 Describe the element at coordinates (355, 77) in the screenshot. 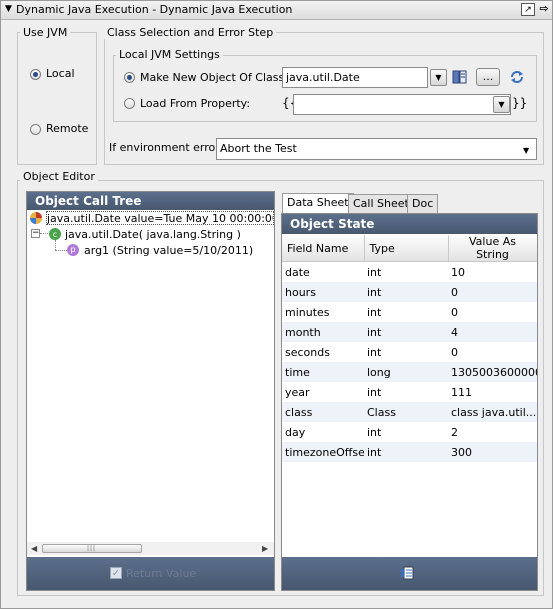

I see `class-name-field: java.util.Date` at that location.